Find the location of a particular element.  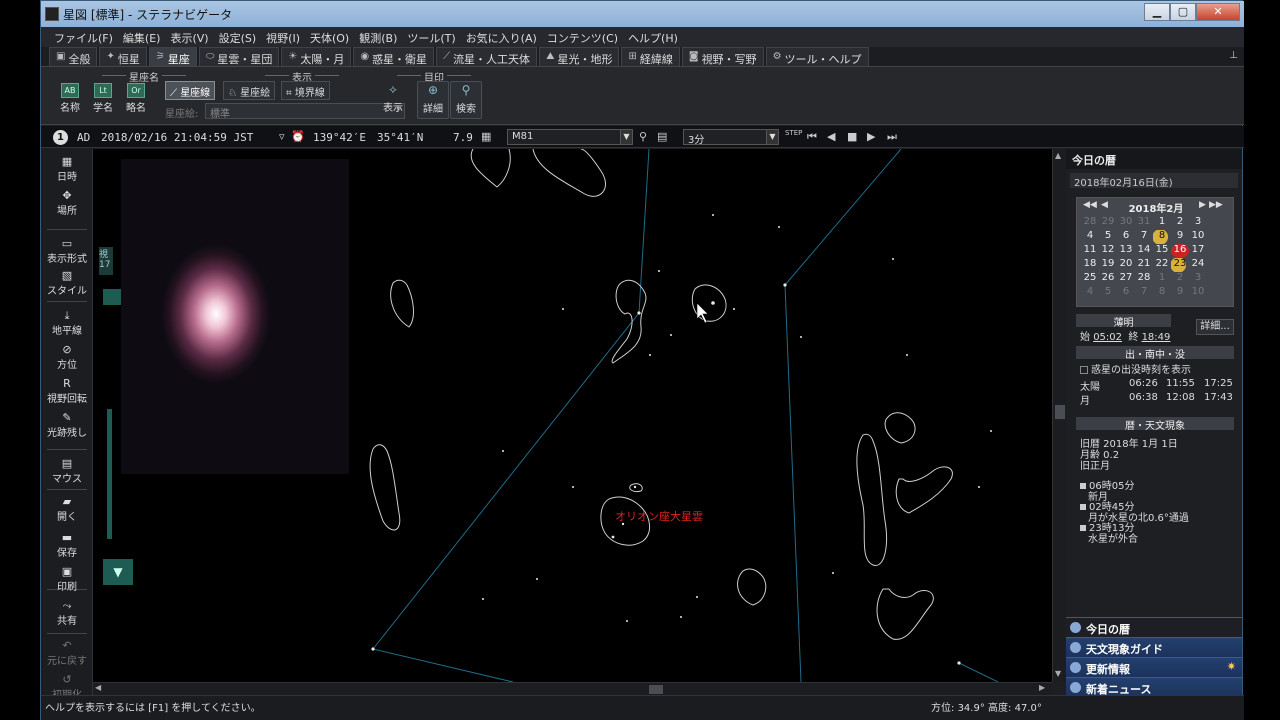

vertical-scrollbar: ▲ ▼ is located at coordinates (1059, 415).